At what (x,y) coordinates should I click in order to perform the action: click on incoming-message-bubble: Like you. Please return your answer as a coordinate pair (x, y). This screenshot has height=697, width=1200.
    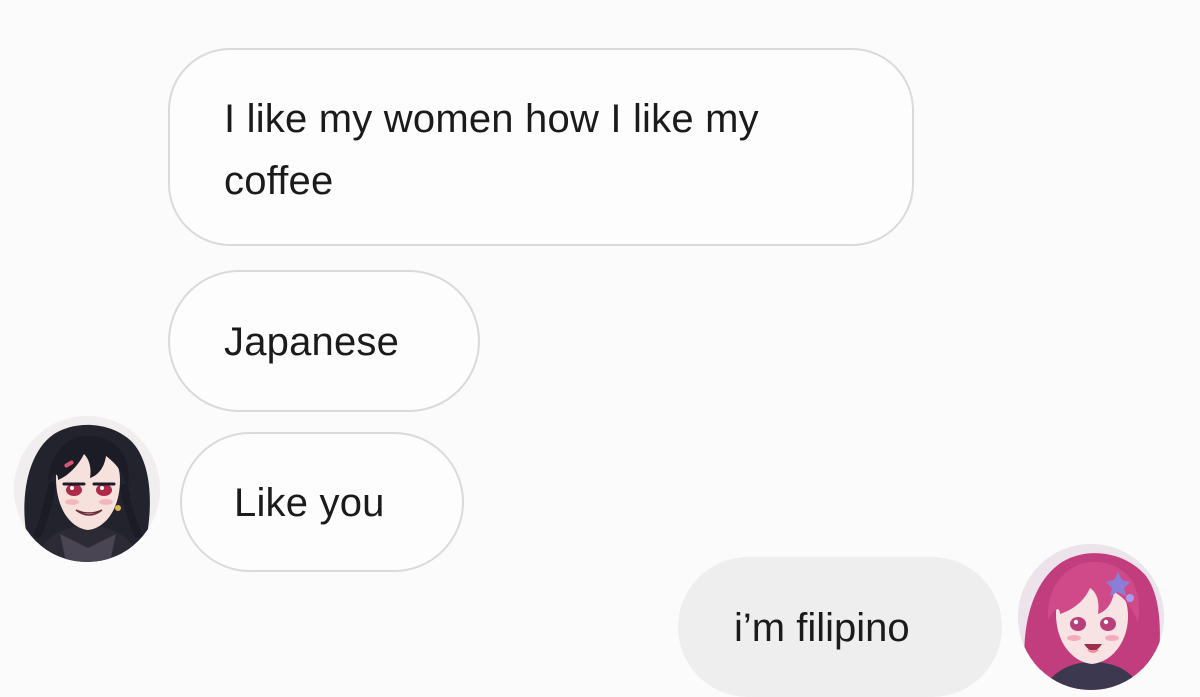
    Looking at the image, I should click on (322, 502).